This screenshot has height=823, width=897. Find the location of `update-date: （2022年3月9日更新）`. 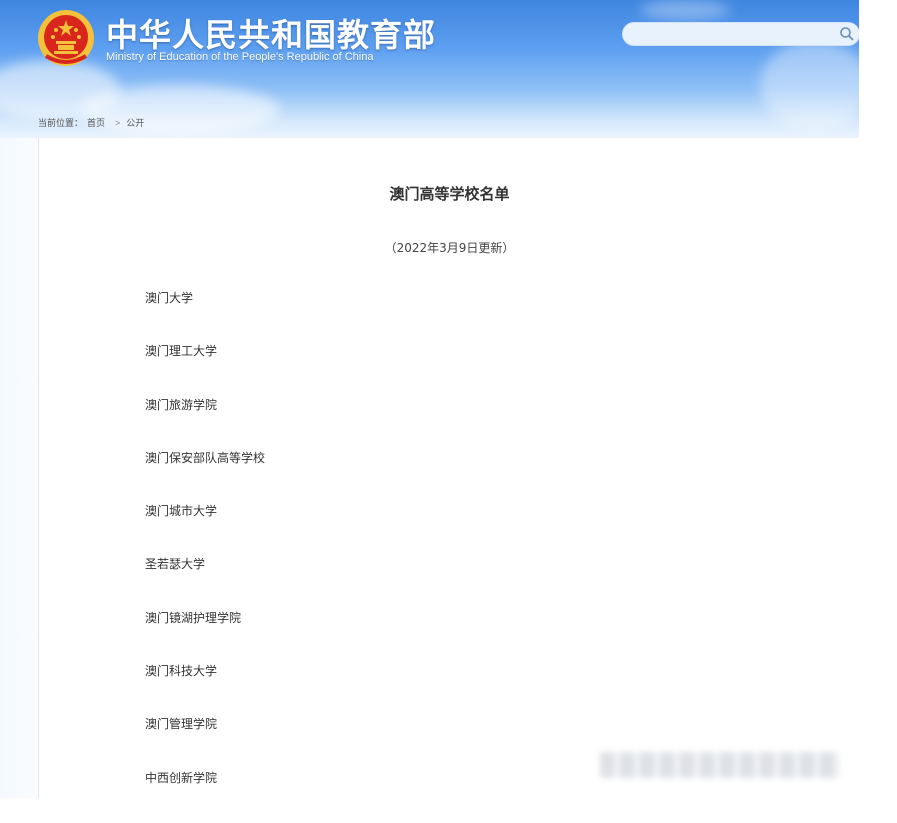

update-date: （2022年3月9日更新） is located at coordinates (449, 248).